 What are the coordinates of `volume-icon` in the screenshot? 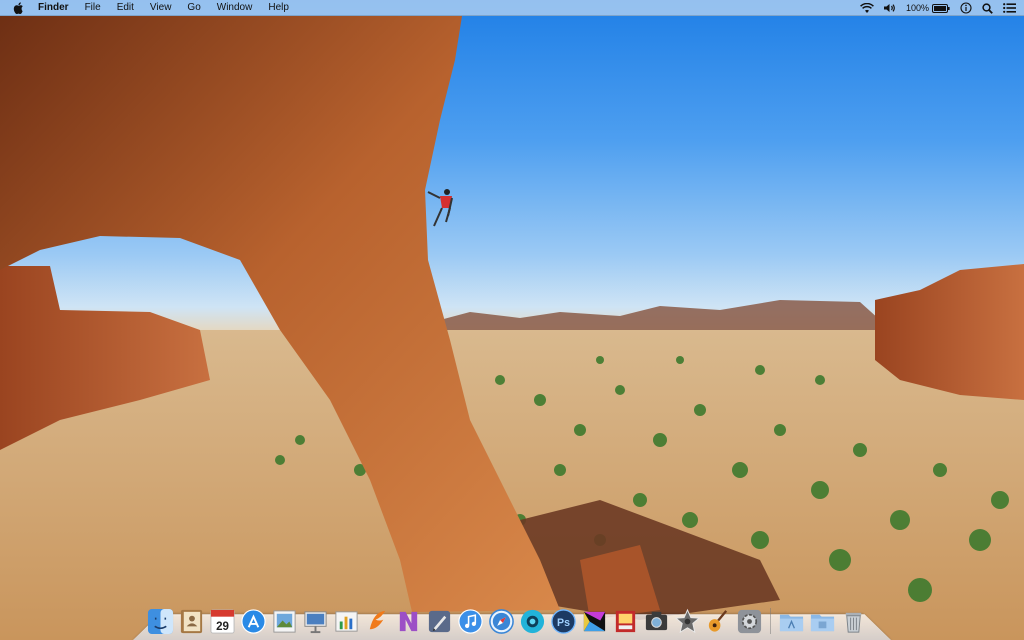 It's located at (889, 8).